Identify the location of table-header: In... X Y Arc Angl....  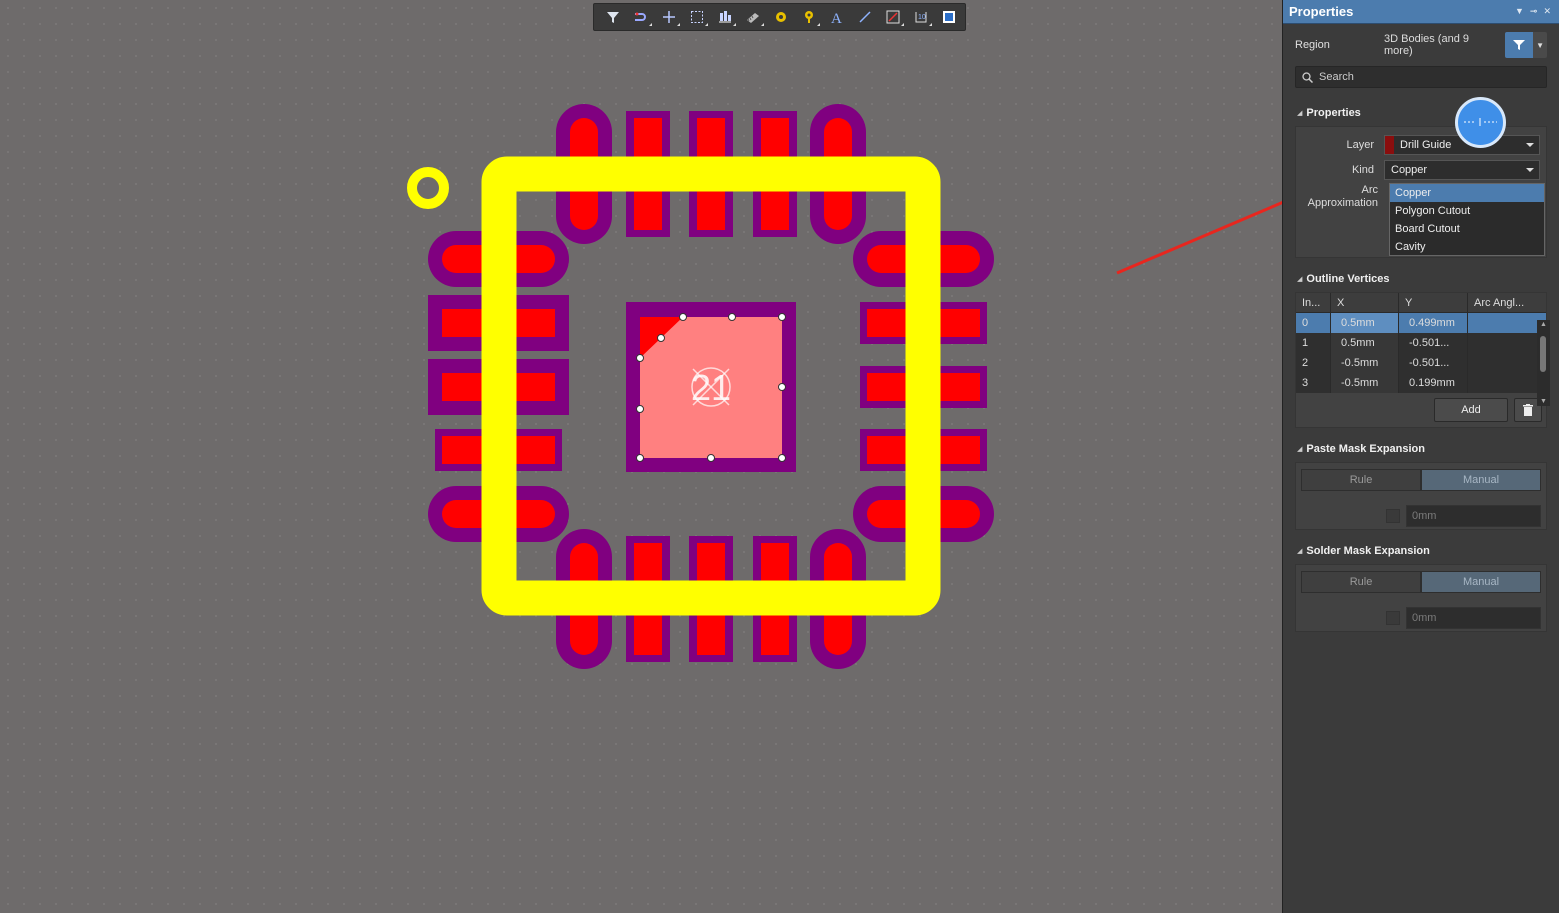
(1421, 303).